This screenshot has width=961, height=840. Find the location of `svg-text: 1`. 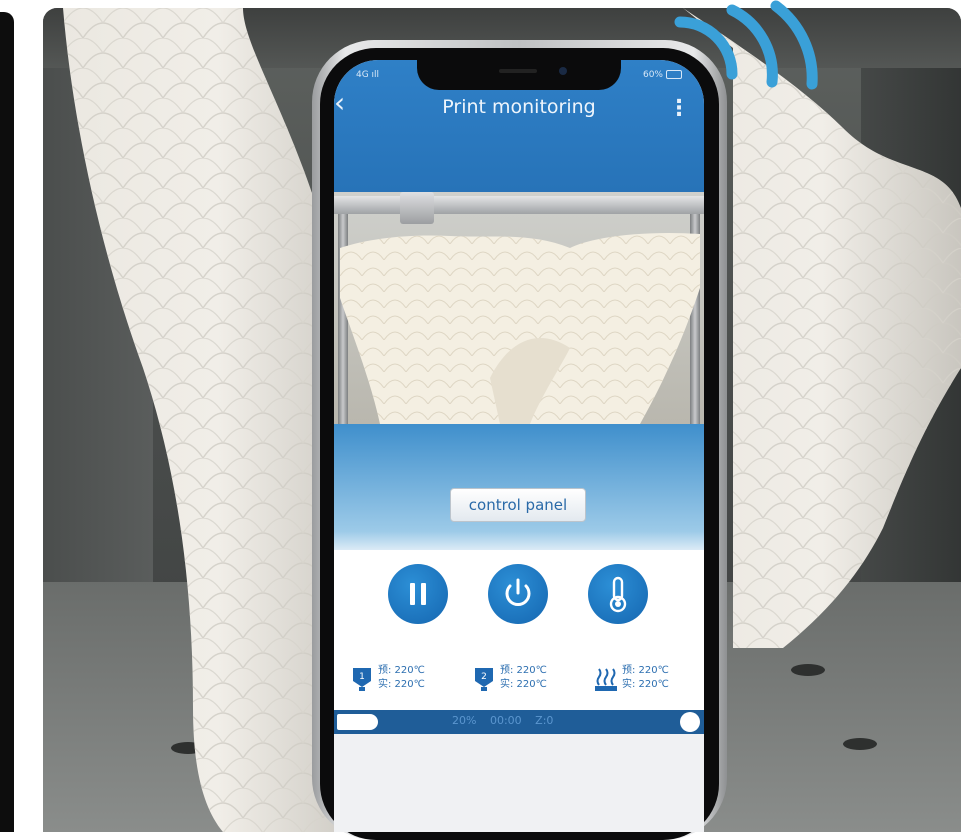

svg-text: 1 is located at coordinates (362, 677).